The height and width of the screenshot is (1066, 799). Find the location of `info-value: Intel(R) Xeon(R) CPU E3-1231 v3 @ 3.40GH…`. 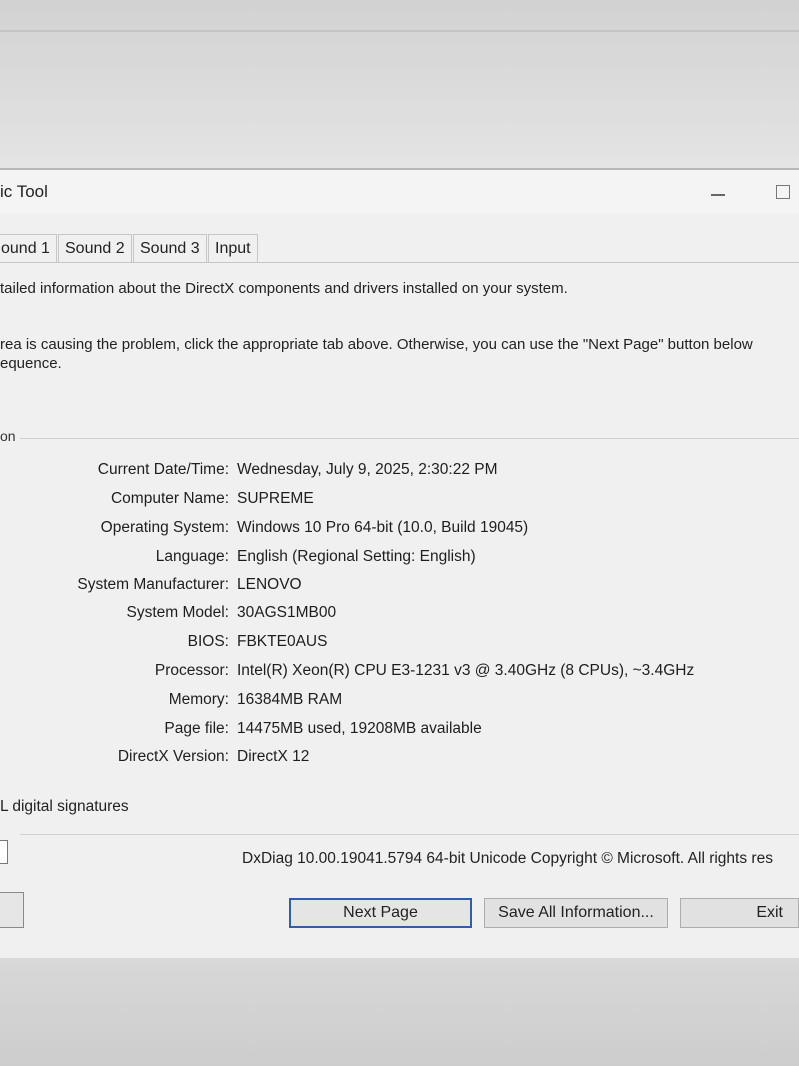

info-value: Intel(R) Xeon(R) CPU E3-1231 v3 @ 3.40GH… is located at coordinates (466, 670).